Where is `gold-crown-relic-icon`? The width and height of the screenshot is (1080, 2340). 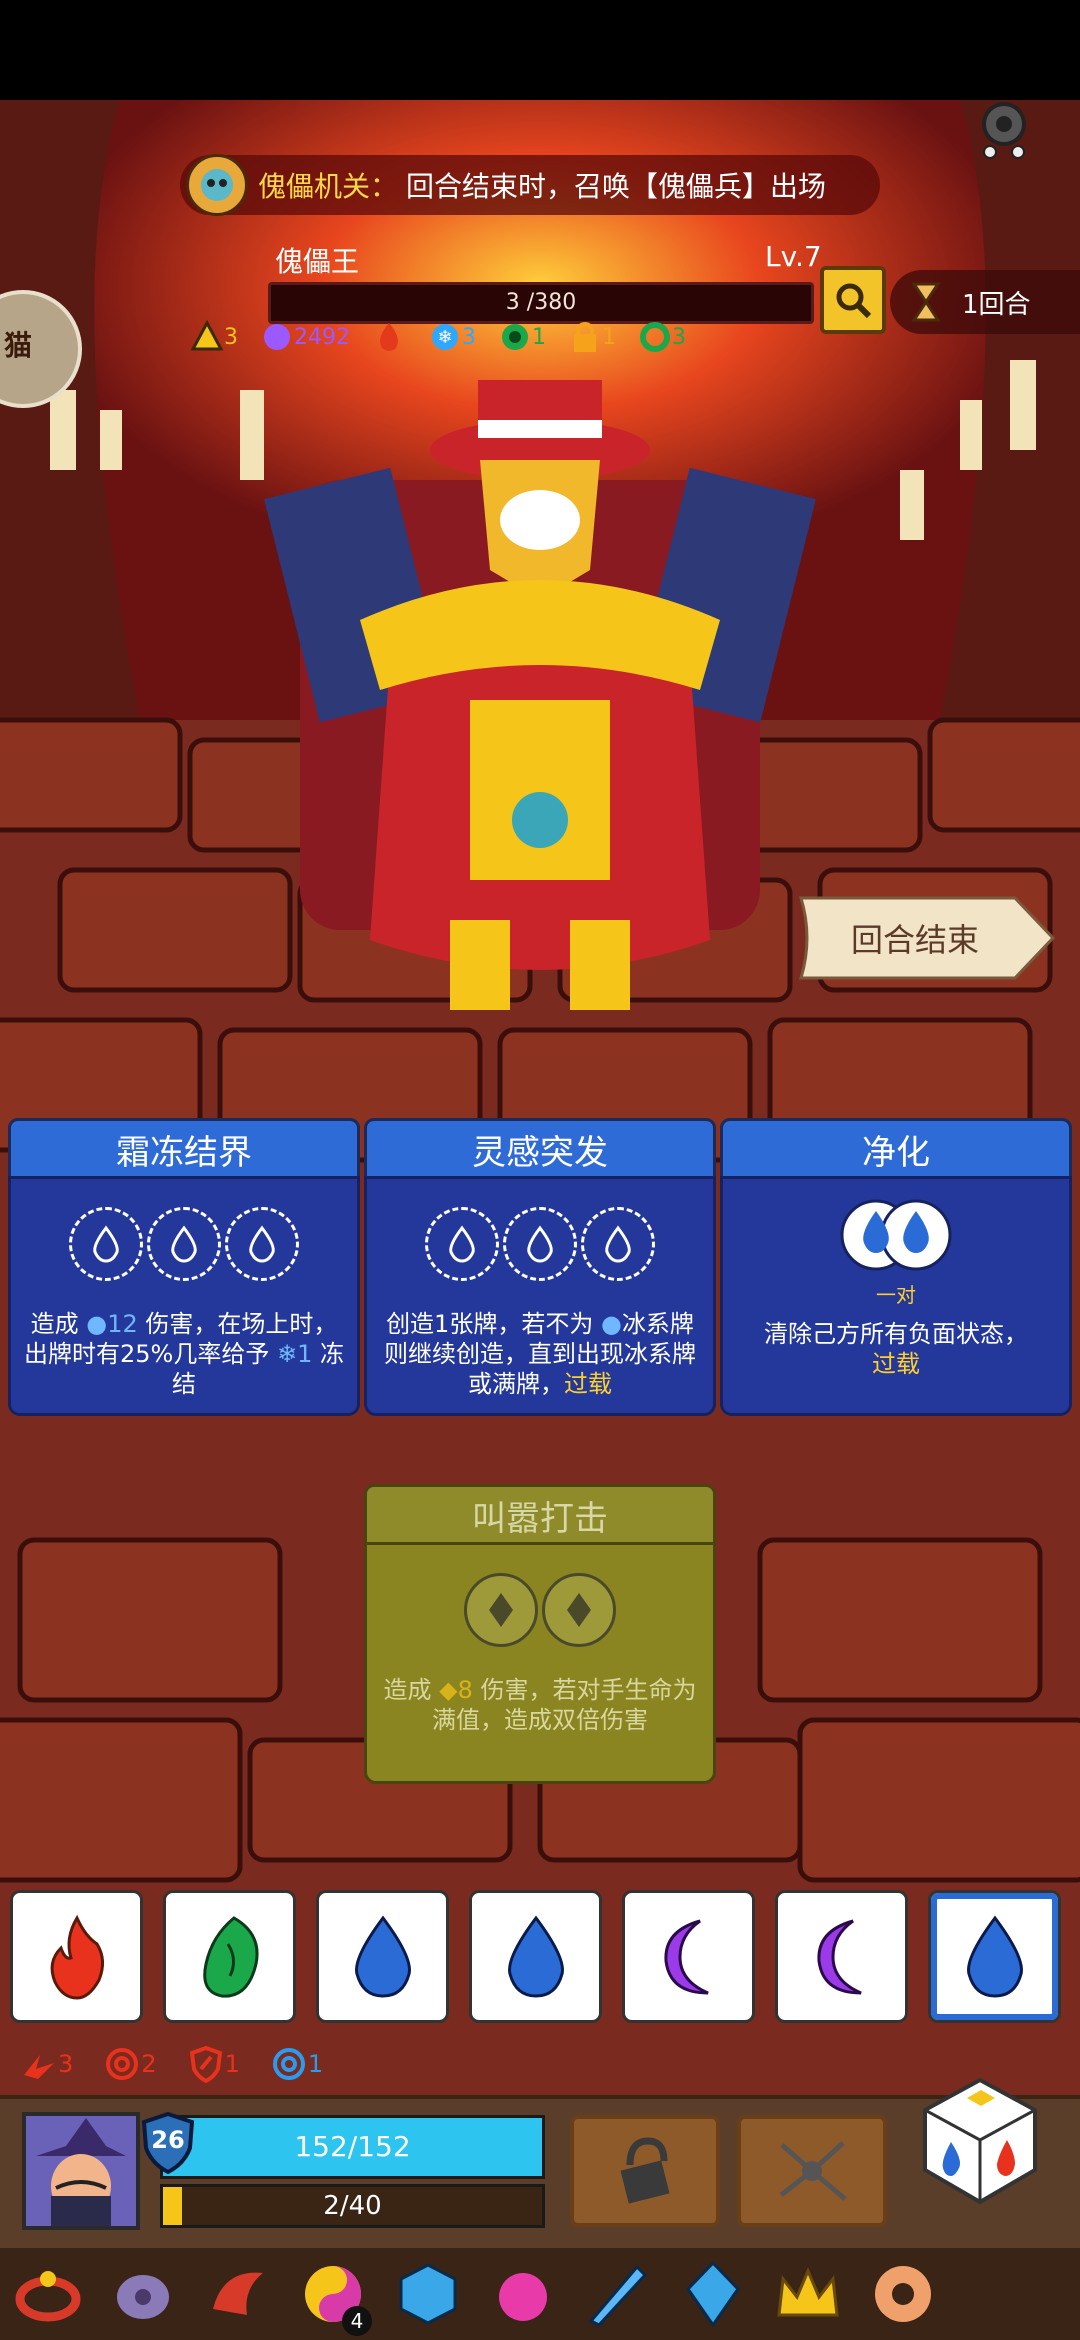
gold-crown-relic-icon is located at coordinates (807, 2292).